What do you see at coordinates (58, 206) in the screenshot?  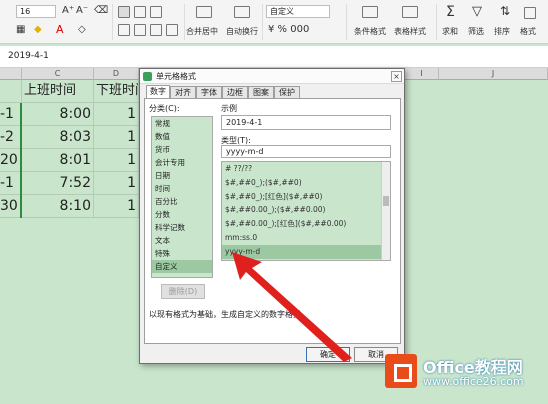 I see `time-cell: 8:10` at bounding box center [58, 206].